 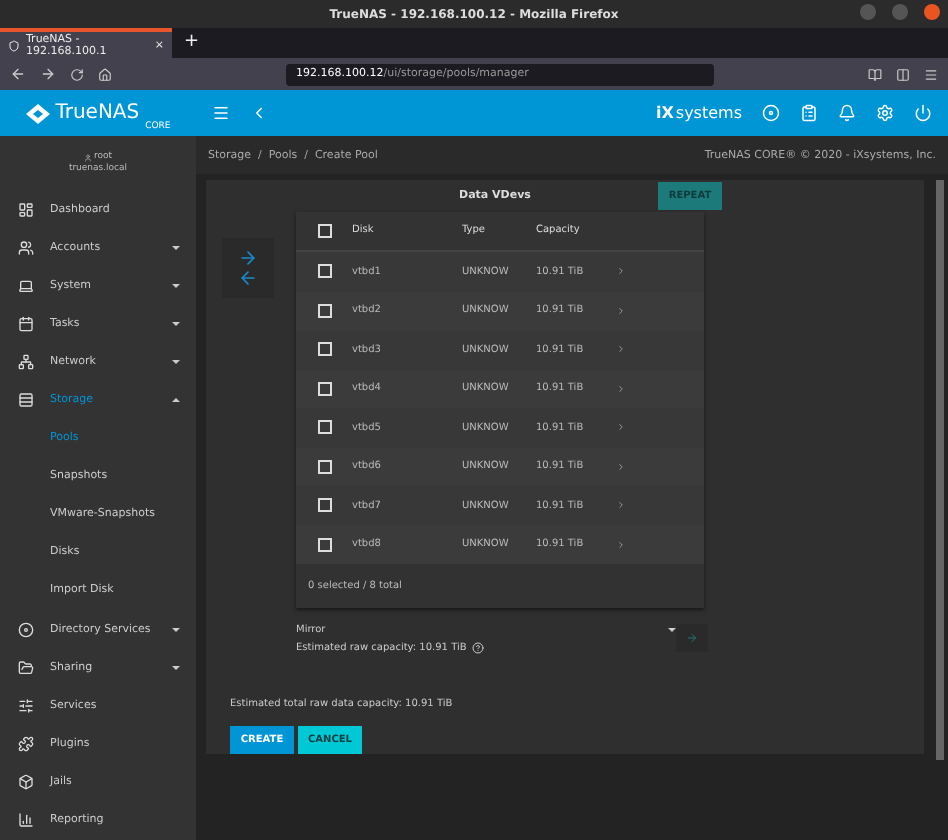 I want to click on disc-icon, so click(x=26, y=629).